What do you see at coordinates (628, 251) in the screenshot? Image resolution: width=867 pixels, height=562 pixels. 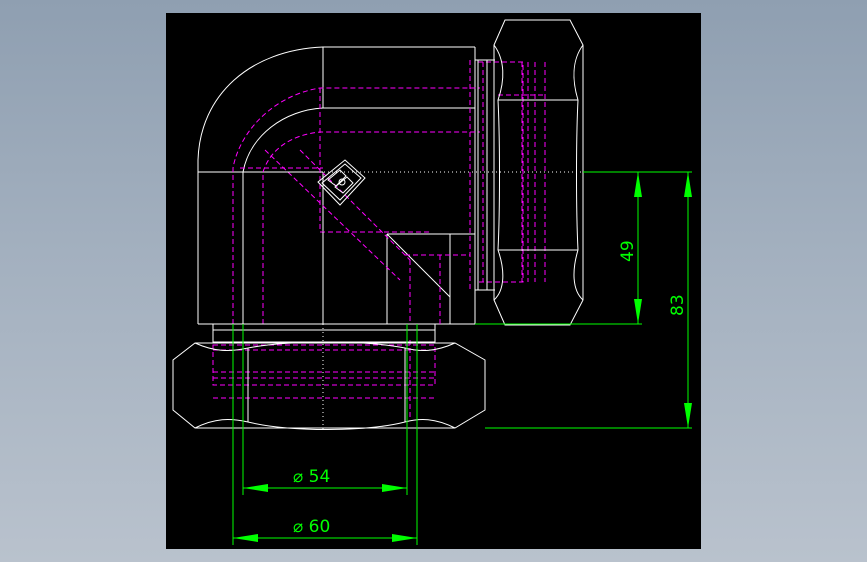 I see `dimension-height-small: 49` at bounding box center [628, 251].